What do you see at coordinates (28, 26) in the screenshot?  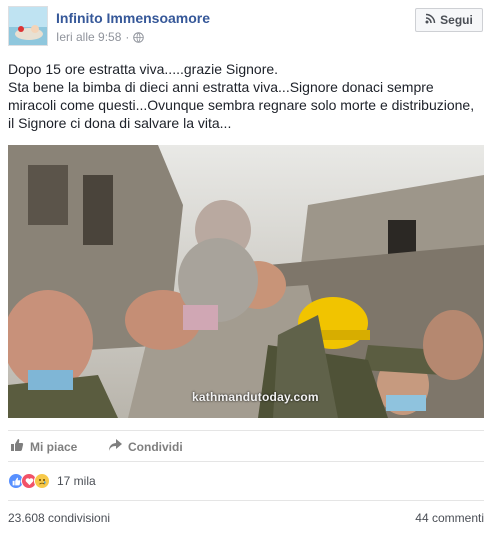 I see `page-avatar` at bounding box center [28, 26].